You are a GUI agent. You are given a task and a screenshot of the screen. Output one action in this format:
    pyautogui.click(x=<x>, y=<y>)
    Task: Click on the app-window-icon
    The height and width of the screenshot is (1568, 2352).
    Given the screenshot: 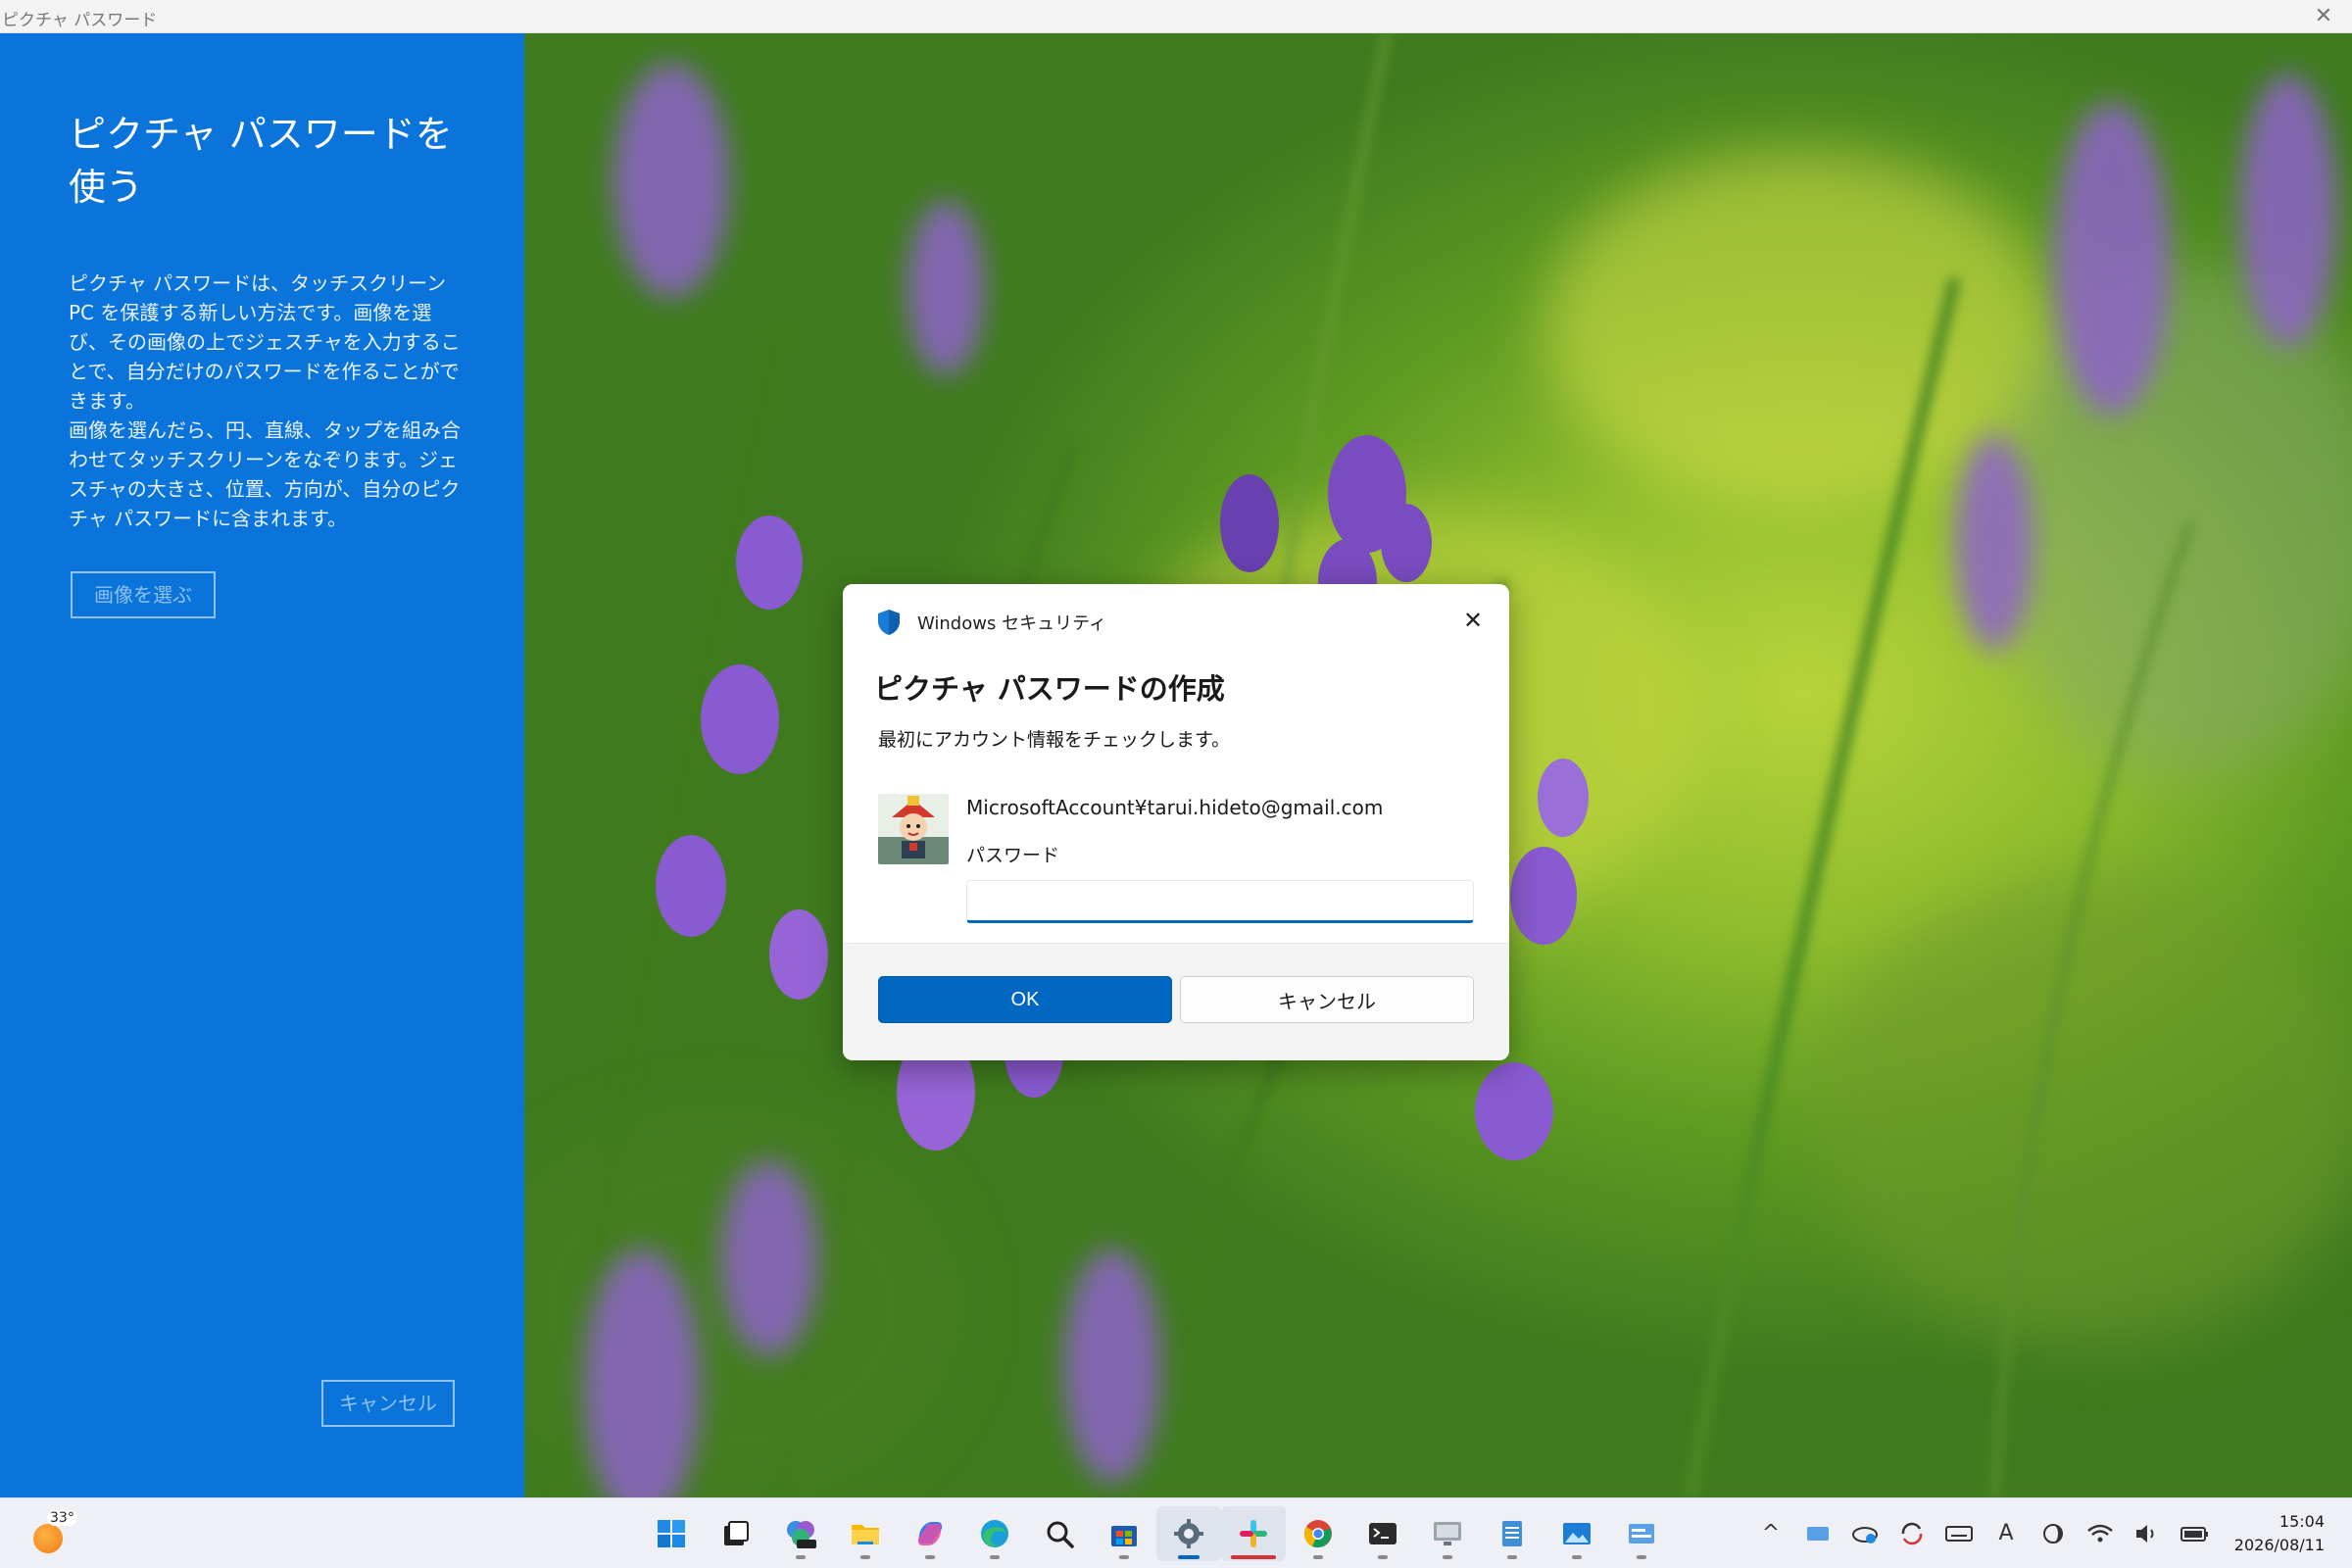 What is the action you would take?
    pyautogui.click(x=1641, y=1534)
    